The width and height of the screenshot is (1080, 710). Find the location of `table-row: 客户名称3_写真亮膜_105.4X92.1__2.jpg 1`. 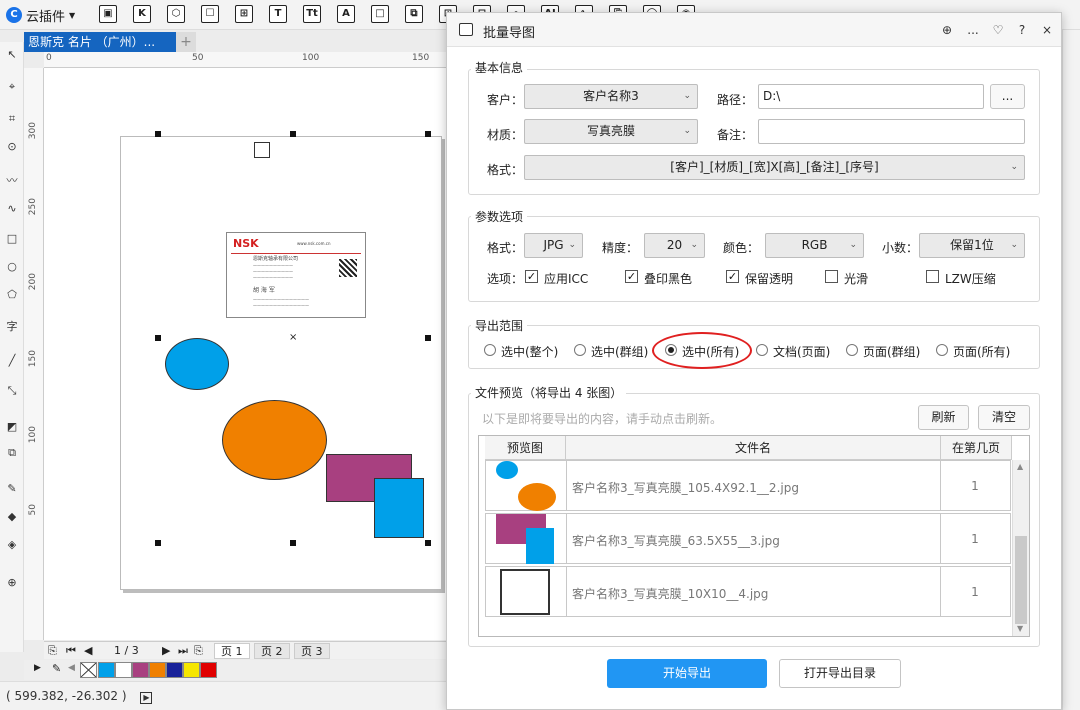

table-row: 客户名称3_写真亮膜_105.4X92.1__2.jpg 1 is located at coordinates (748, 485).